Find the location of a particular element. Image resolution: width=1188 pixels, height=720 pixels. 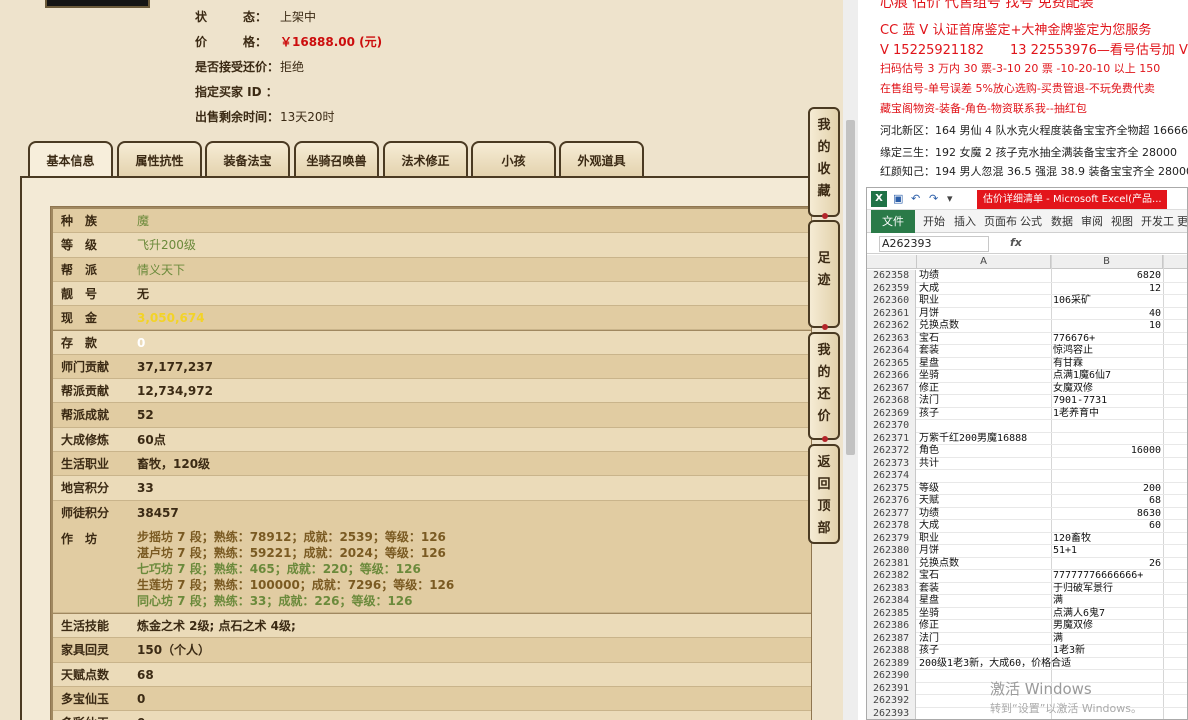

redo-icon: ↷ is located at coordinates (933, 198).